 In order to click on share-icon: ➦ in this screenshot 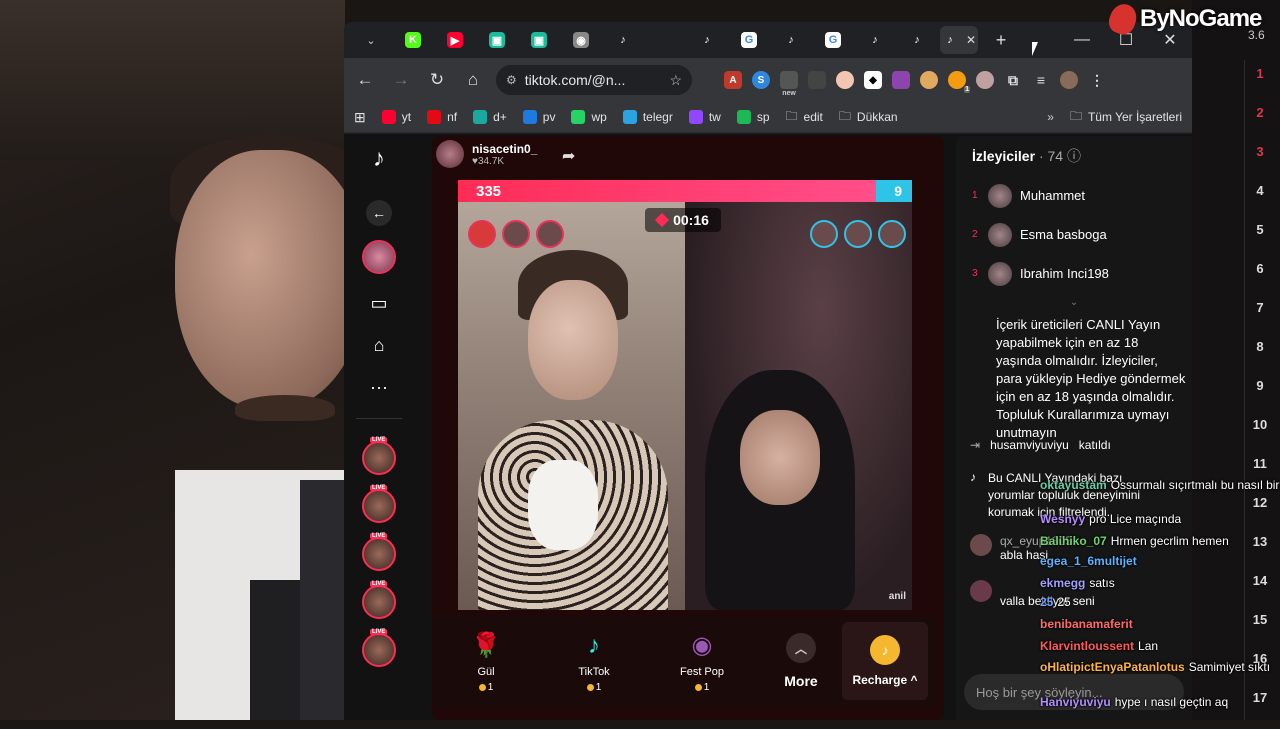, I will do `click(568, 156)`.